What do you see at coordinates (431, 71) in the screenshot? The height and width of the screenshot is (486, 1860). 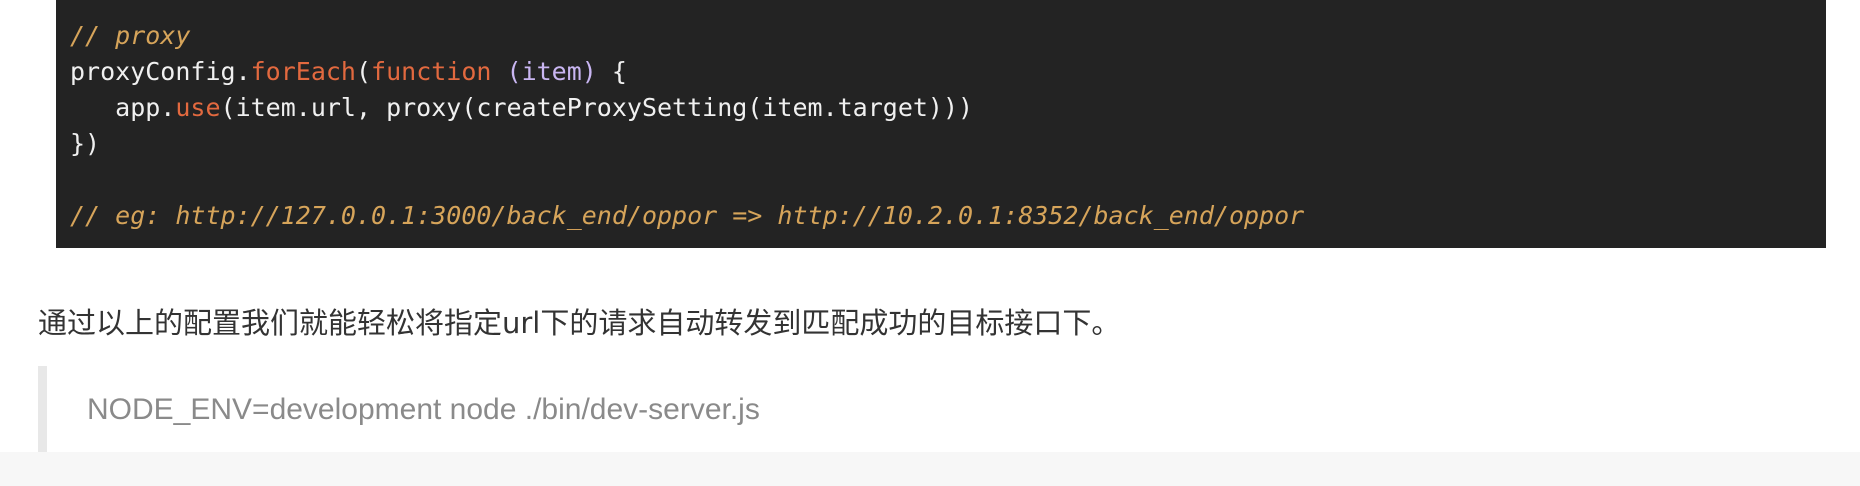 I see `code-keyword: function` at bounding box center [431, 71].